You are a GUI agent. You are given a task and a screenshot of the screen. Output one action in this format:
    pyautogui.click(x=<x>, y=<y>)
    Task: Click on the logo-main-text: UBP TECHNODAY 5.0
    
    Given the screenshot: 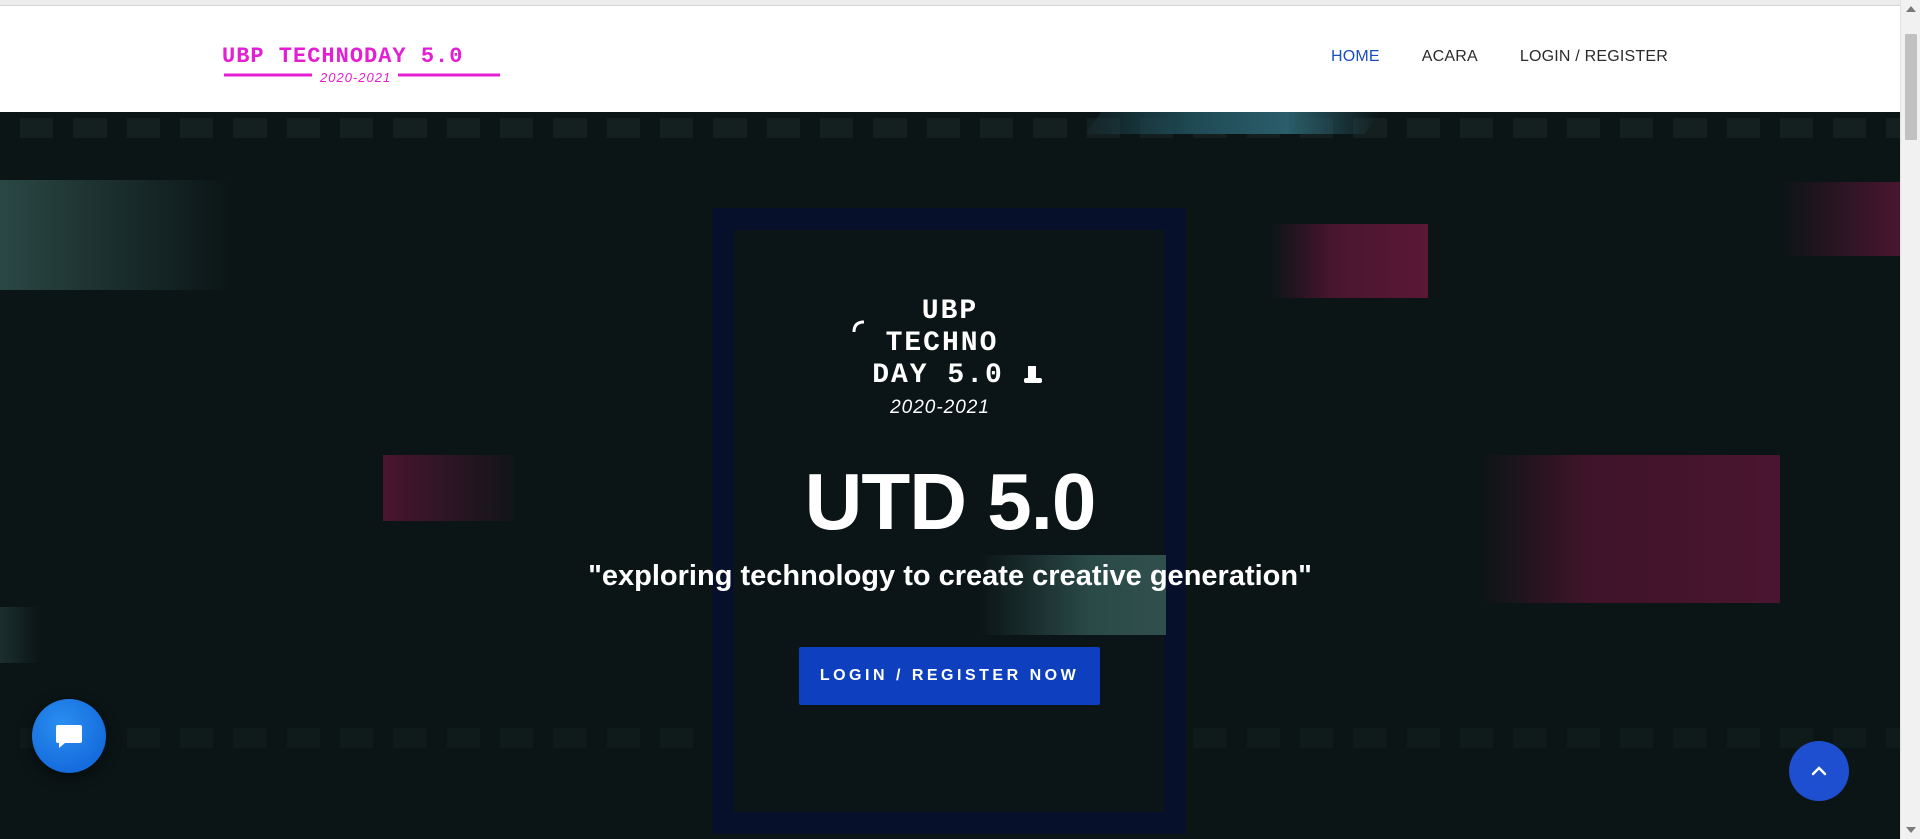 What is the action you would take?
    pyautogui.click(x=342, y=56)
    